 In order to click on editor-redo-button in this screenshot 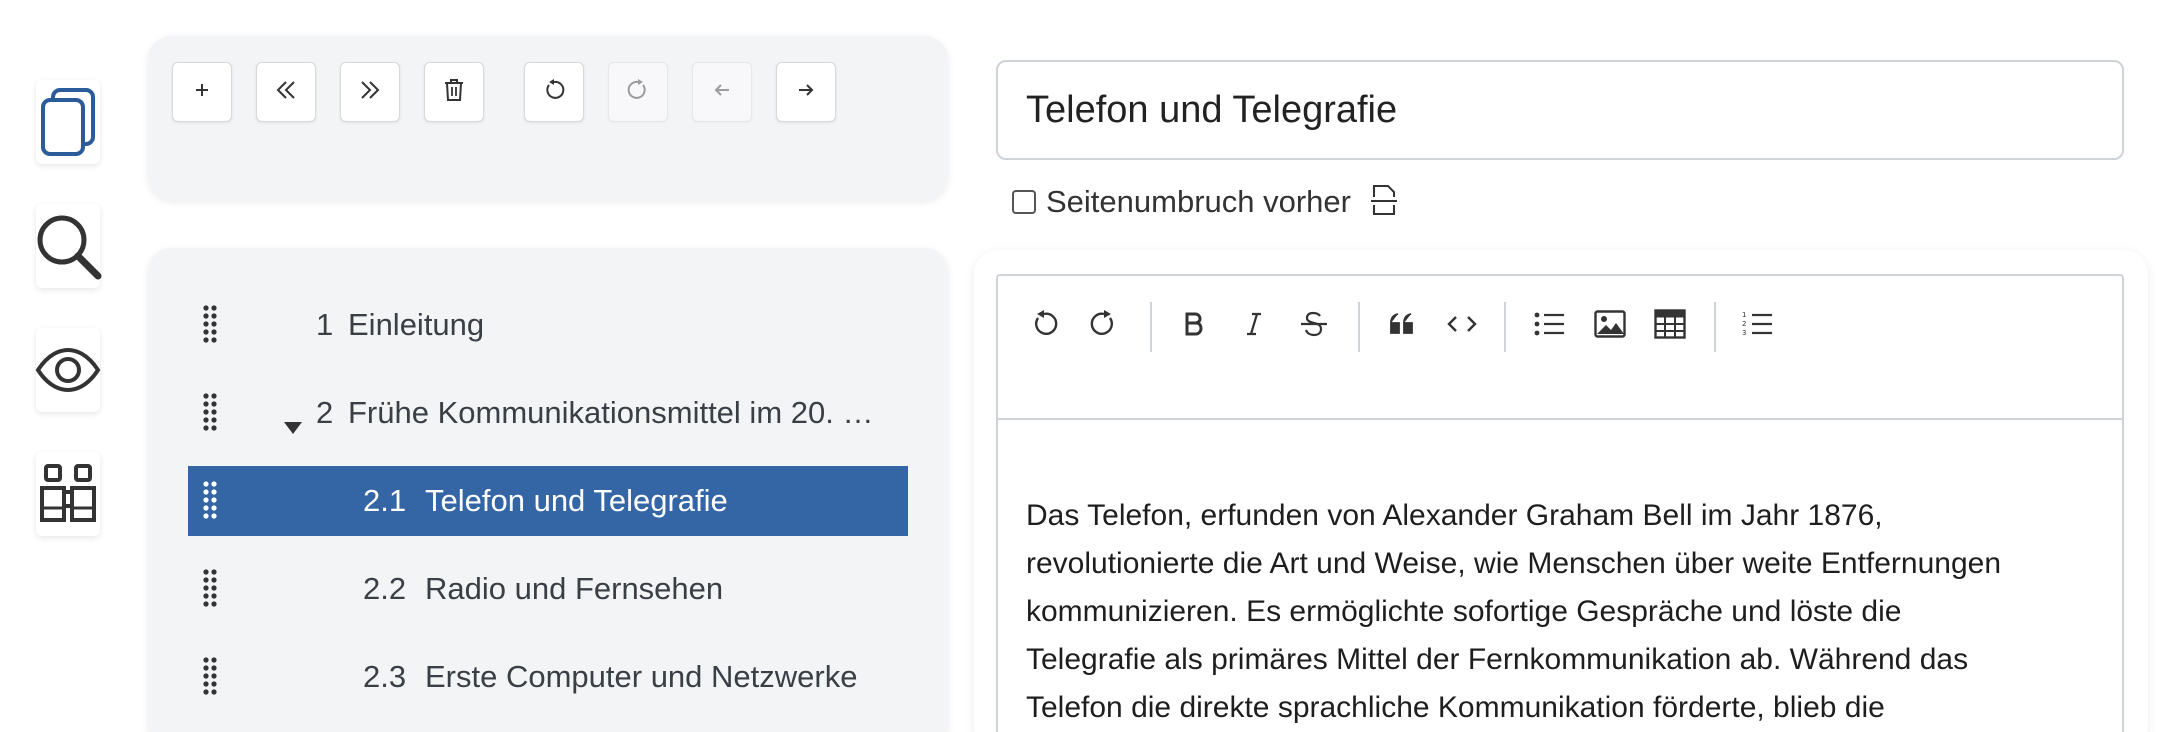, I will do `click(1104, 326)`.